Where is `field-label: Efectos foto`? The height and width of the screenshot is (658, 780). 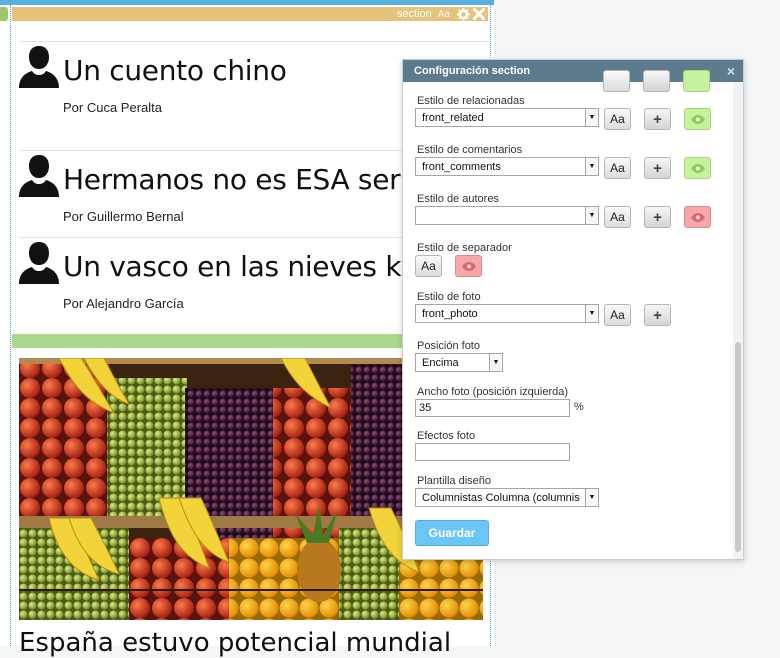
field-label: Efectos foto is located at coordinates (446, 436).